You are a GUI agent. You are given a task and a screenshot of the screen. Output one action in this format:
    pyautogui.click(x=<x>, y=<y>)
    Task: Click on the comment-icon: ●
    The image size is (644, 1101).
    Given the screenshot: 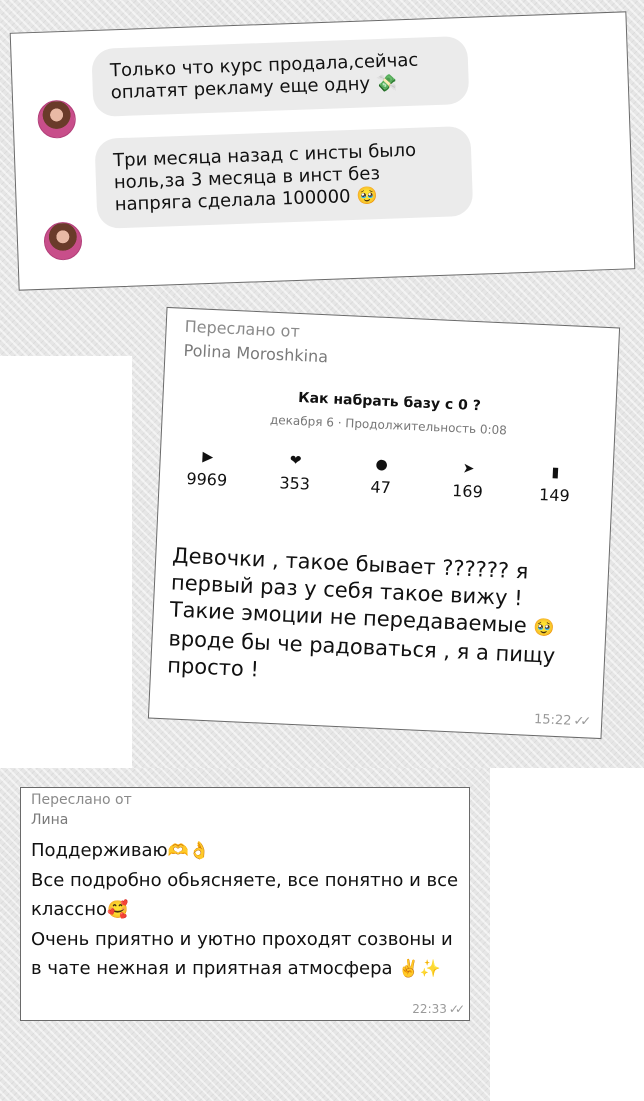 What is the action you would take?
    pyautogui.click(x=382, y=465)
    